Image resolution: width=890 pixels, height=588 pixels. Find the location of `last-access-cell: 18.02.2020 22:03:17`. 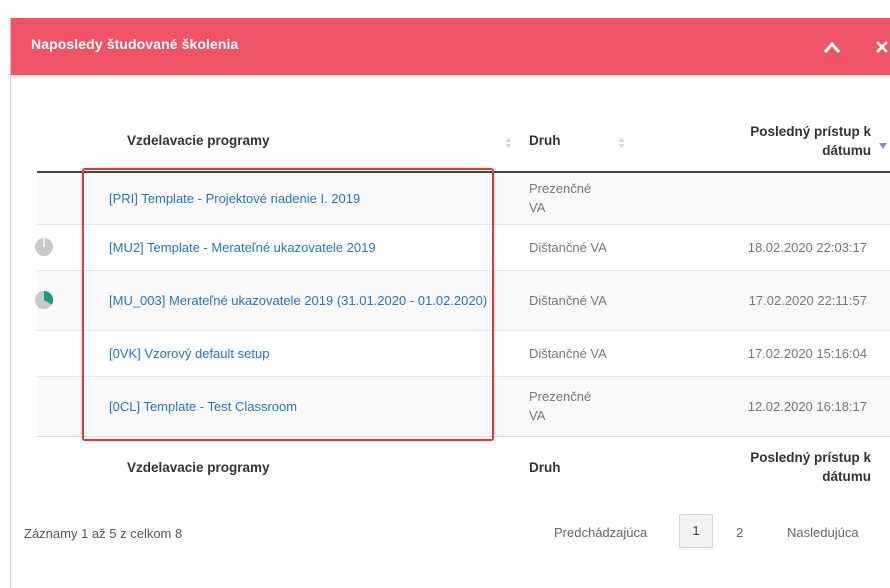

last-access-cell: 18.02.2020 22:03:17 is located at coordinates (790, 246).